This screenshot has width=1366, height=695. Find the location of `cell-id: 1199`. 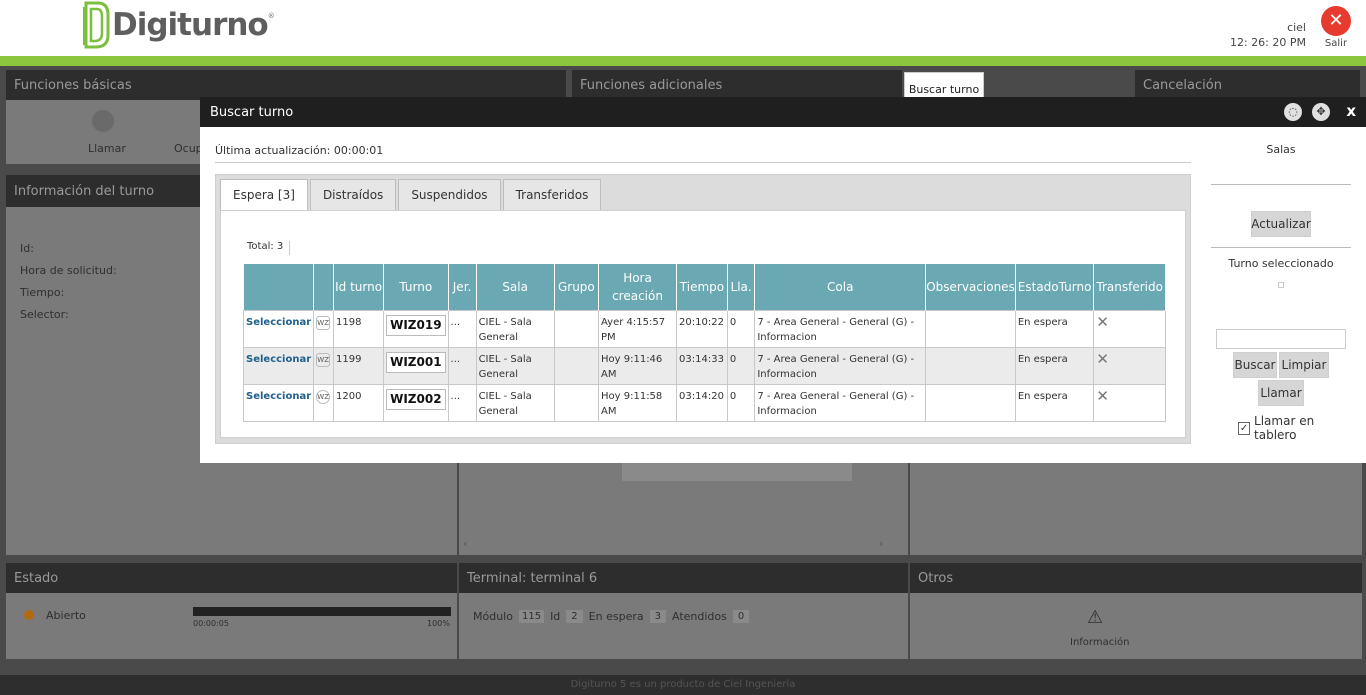

cell-id: 1199 is located at coordinates (359, 365).